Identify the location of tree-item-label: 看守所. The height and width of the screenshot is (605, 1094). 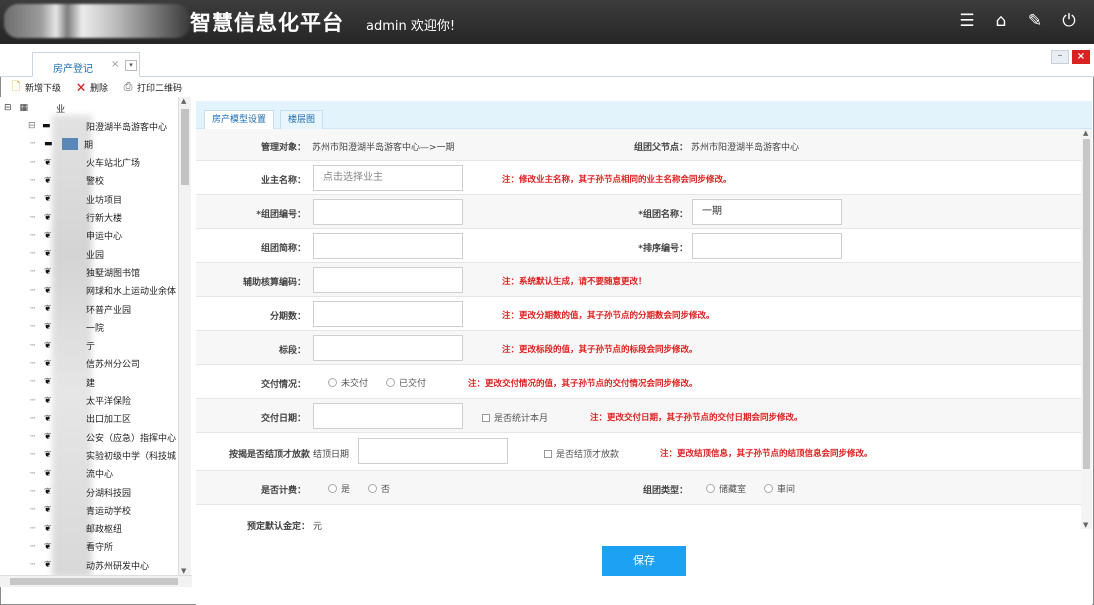
(100, 548).